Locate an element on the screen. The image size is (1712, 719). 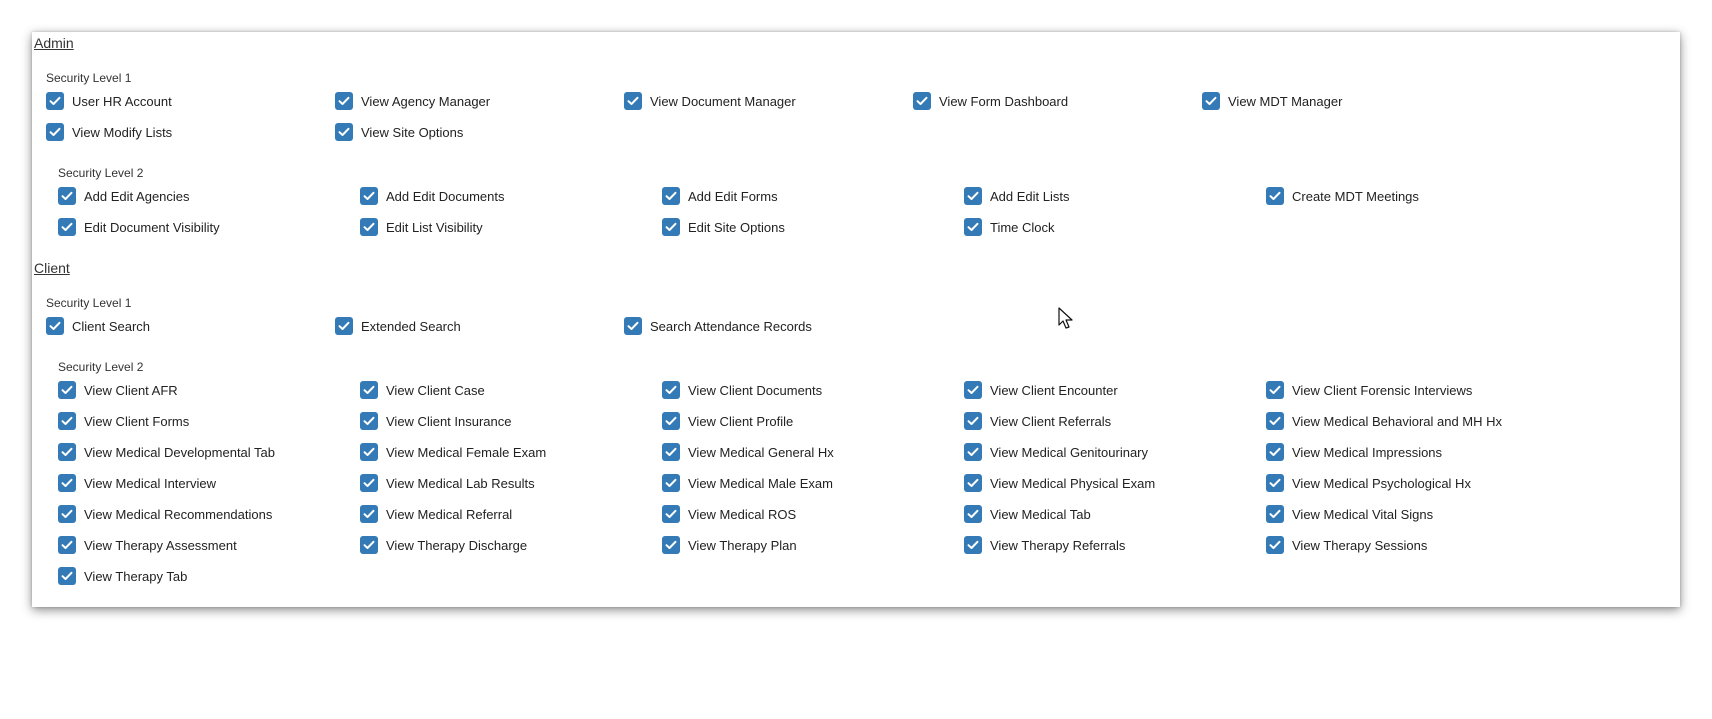
permission-checkbox: View Client Case is located at coordinates (422, 390).